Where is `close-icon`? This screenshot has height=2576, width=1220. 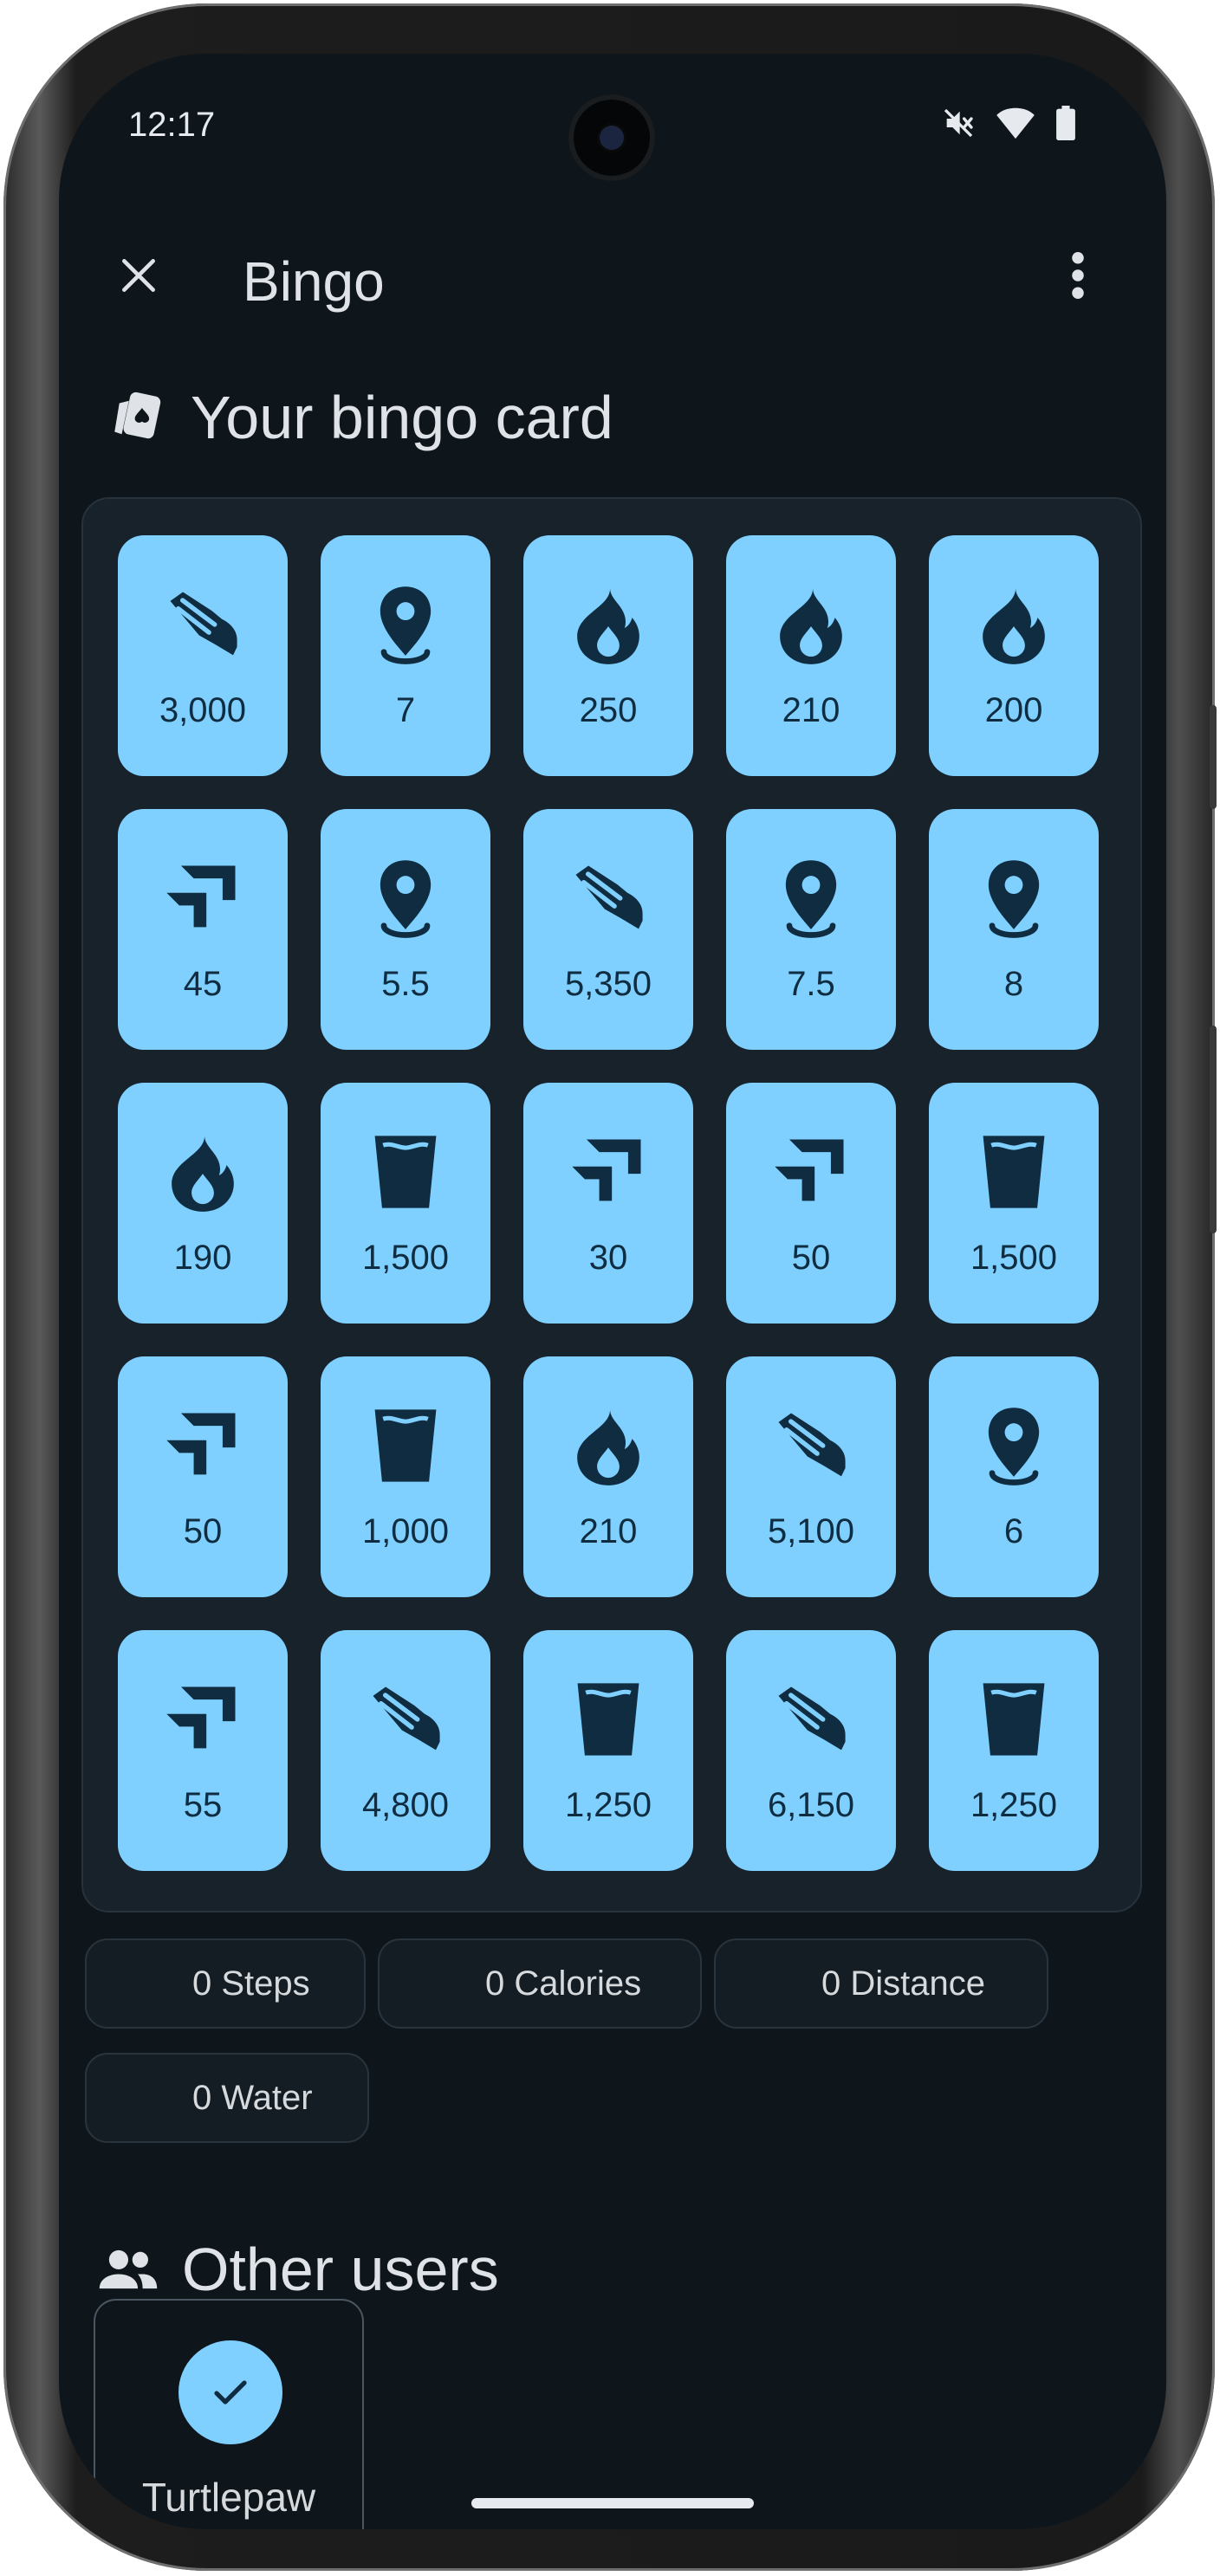 close-icon is located at coordinates (138, 275).